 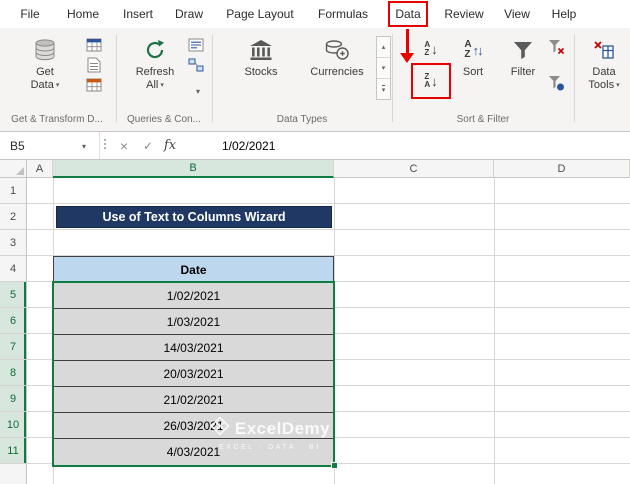 I want to click on column-header-b: B, so click(x=193, y=169).